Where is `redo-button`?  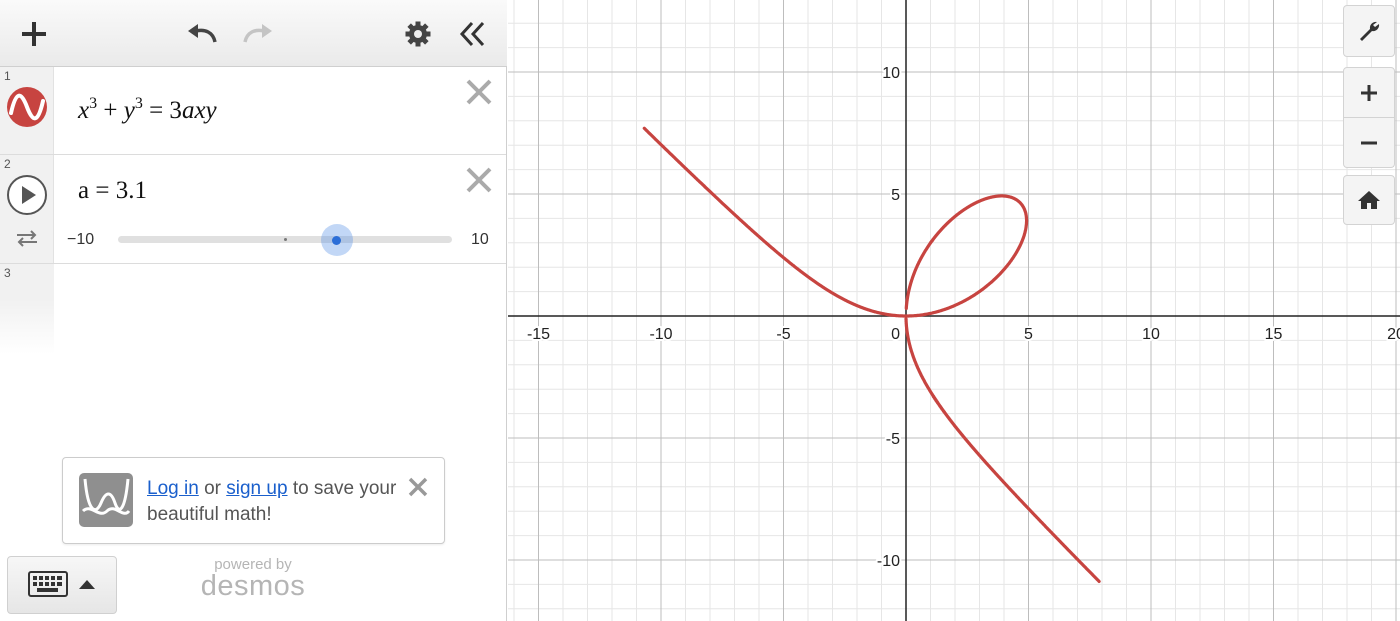 redo-button is located at coordinates (258, 34).